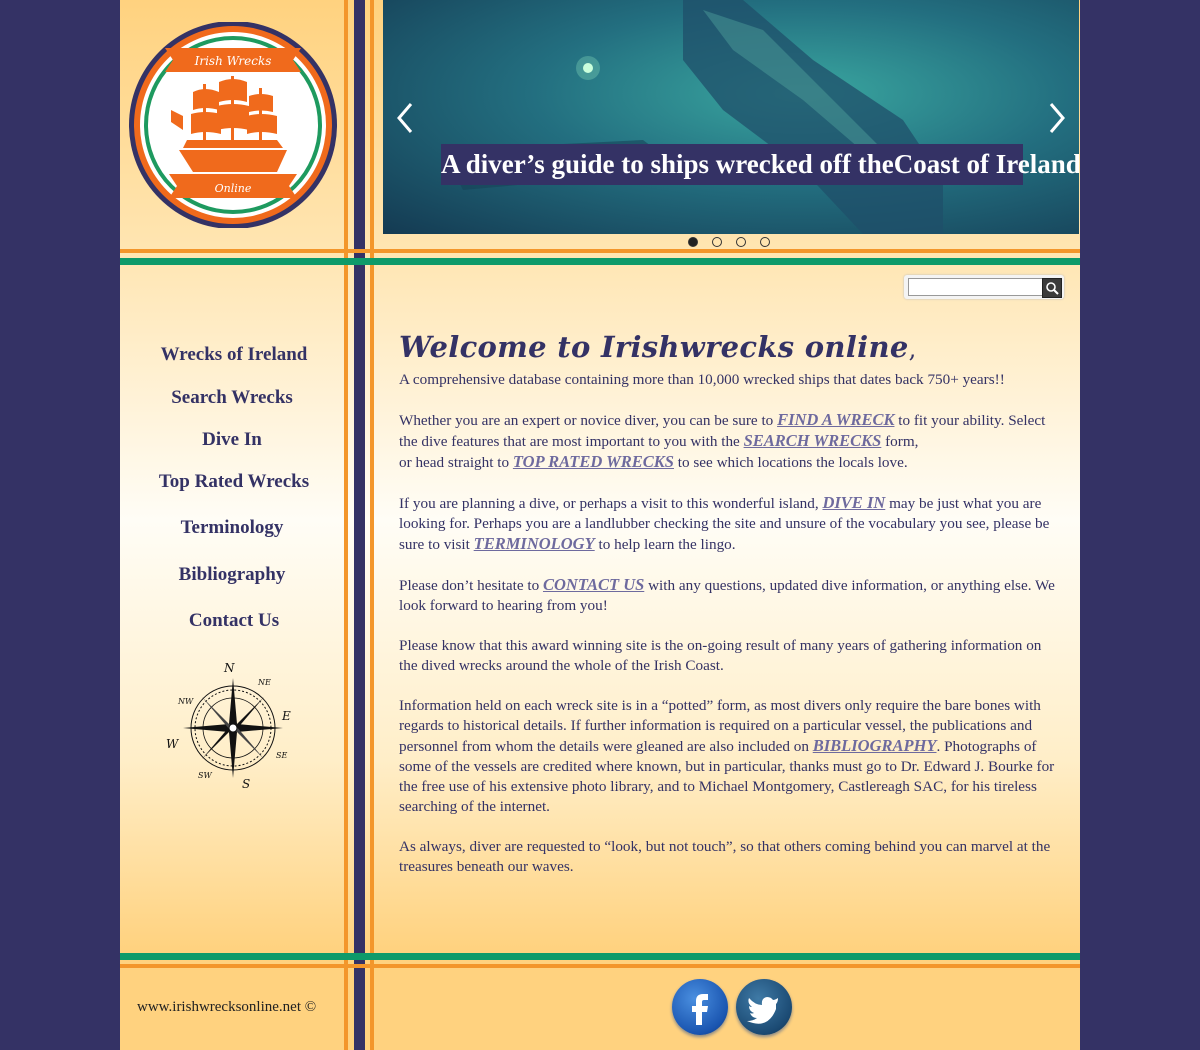 This screenshot has width=1200, height=1050. What do you see at coordinates (228, 725) in the screenshot?
I see `compass-rose-icon: N NE E SE S SW W NW` at bounding box center [228, 725].